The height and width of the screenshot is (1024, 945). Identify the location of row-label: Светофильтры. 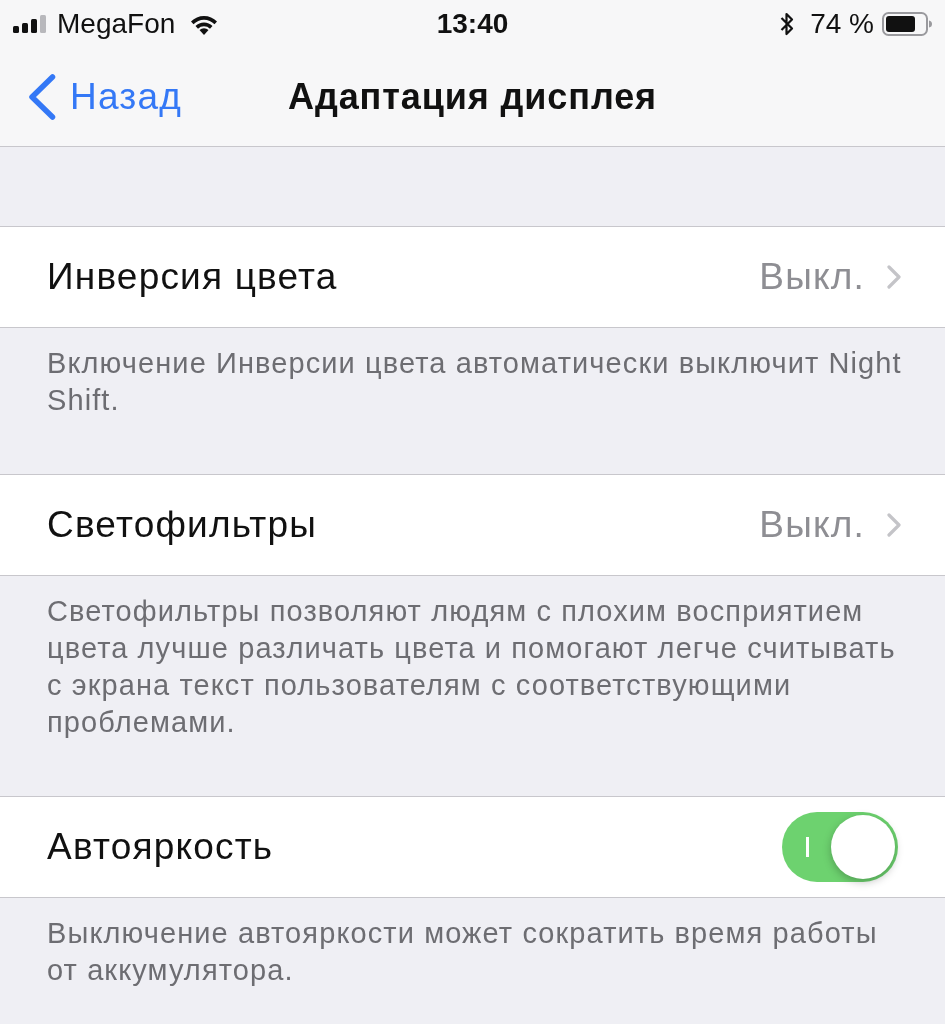
(182, 525).